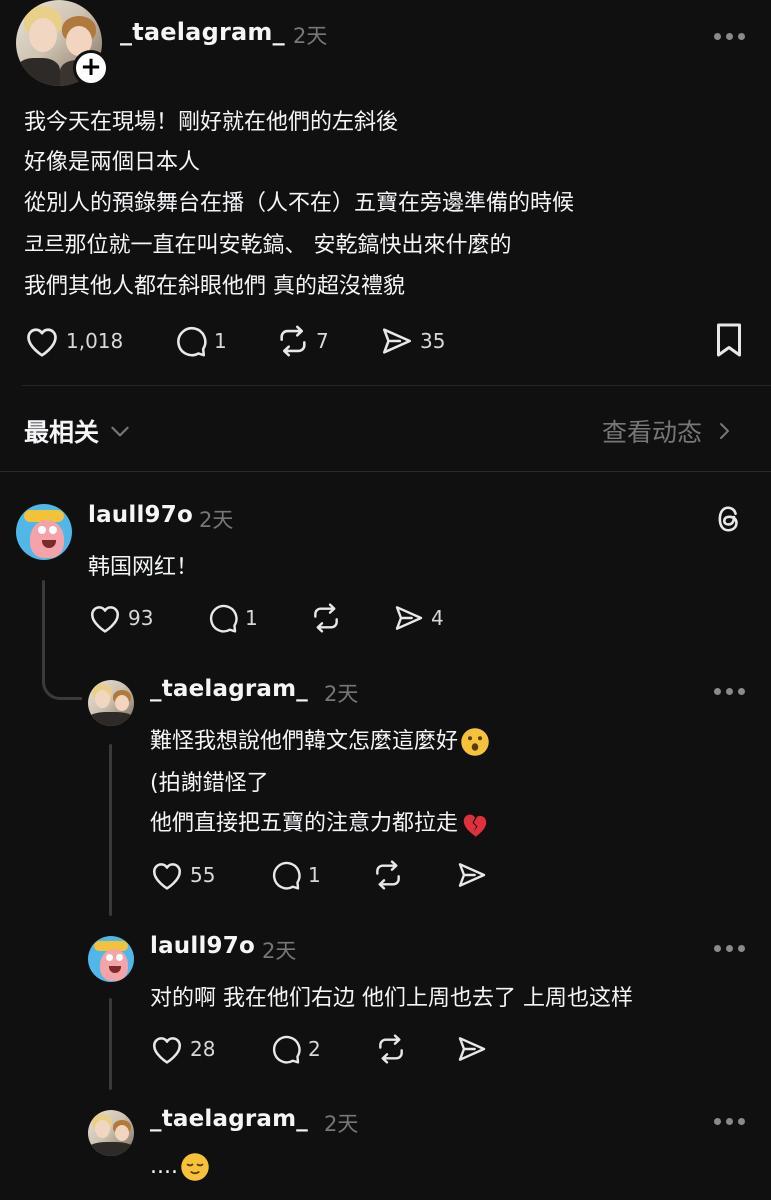 Image resolution: width=771 pixels, height=1200 pixels. I want to click on like-count: 28, so click(203, 1049).